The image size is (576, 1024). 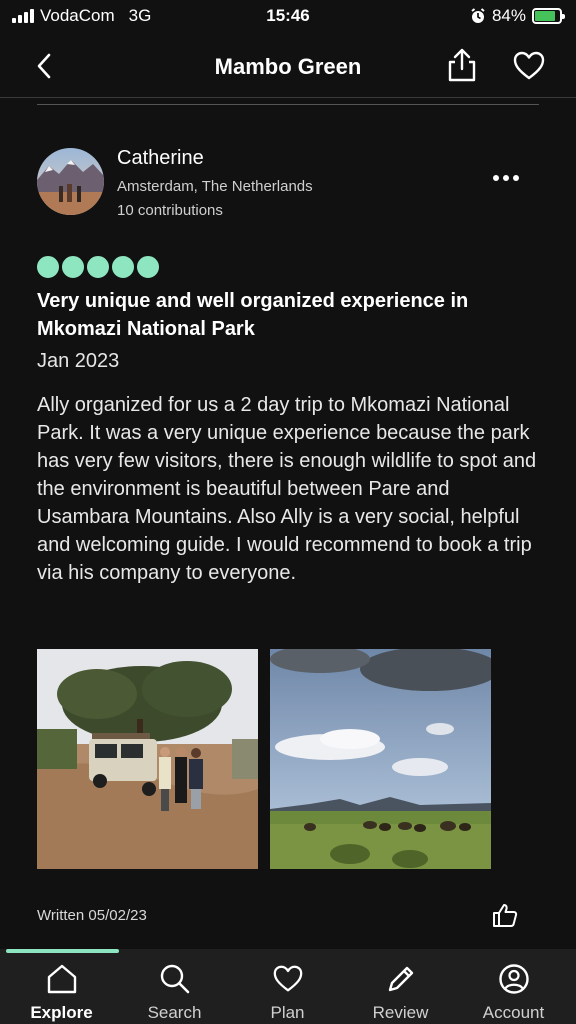 I want to click on thumbs-up-icon, so click(x=505, y=915).